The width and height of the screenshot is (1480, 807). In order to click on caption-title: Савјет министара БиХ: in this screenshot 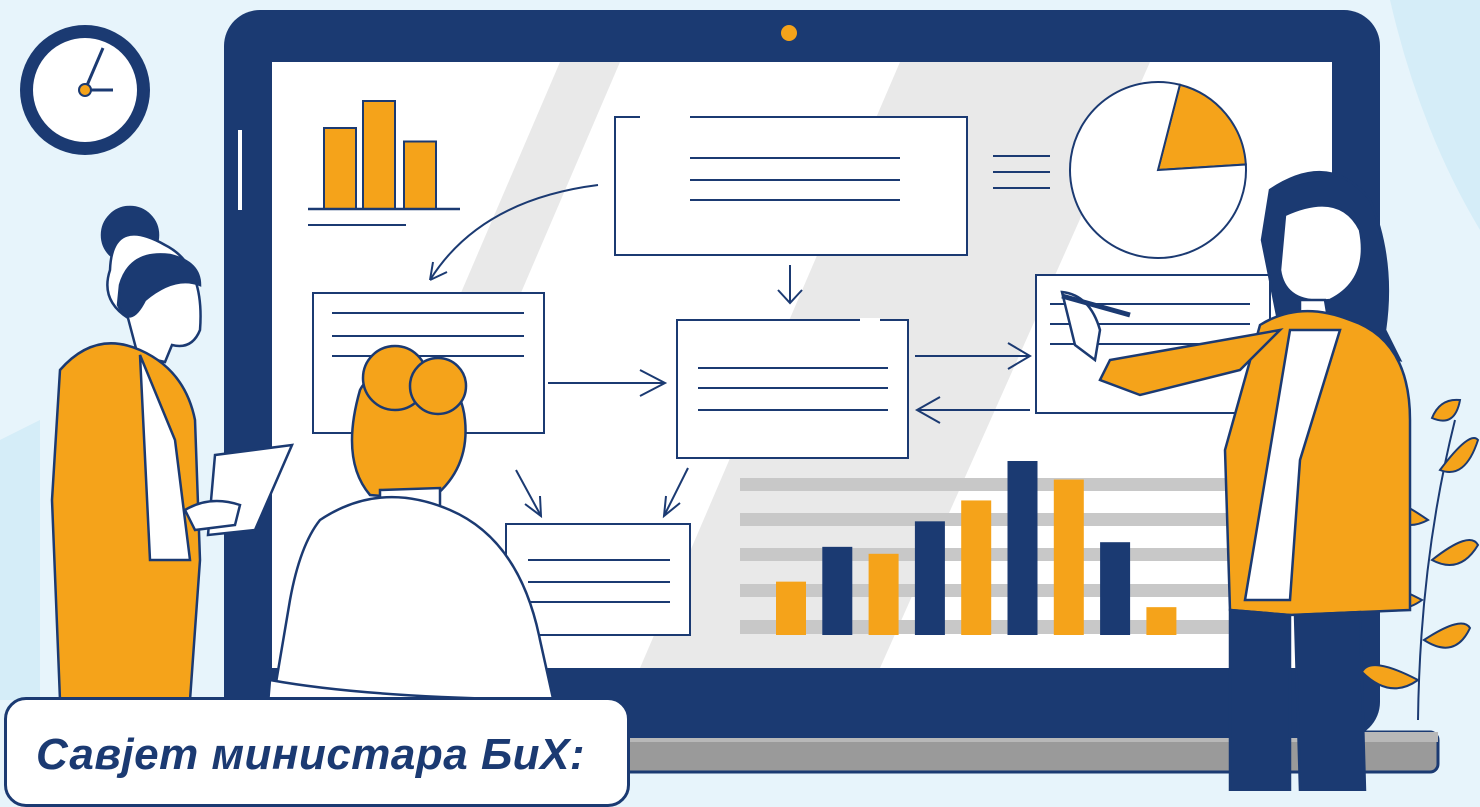, I will do `click(311, 754)`.